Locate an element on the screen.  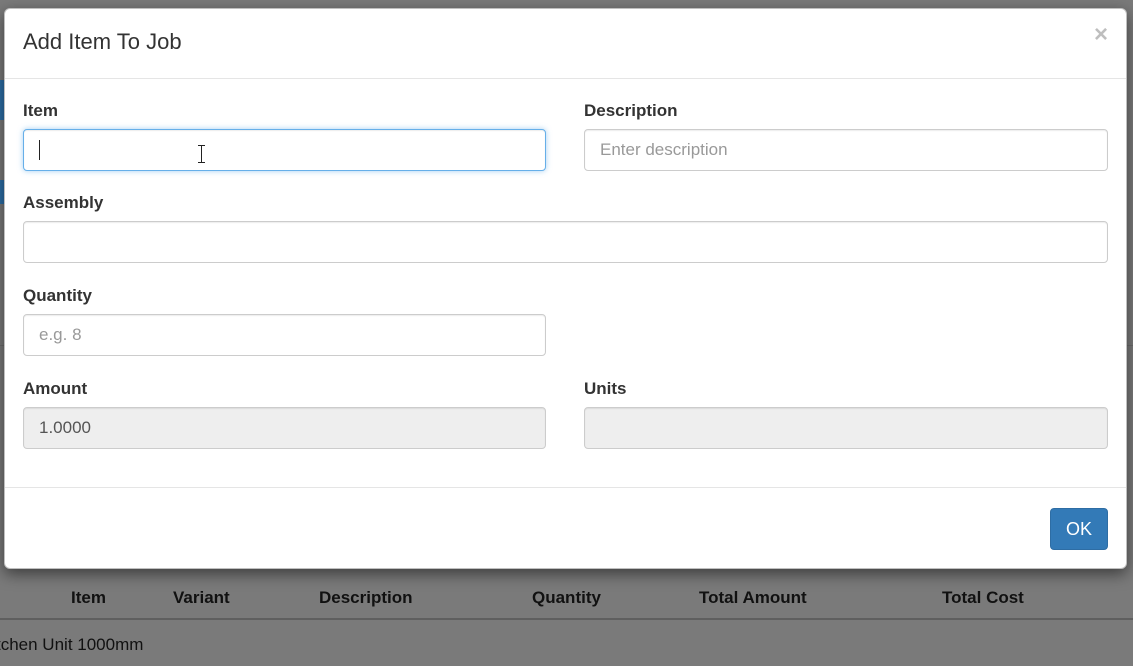
modal-title: Add Item To Job is located at coordinates (102, 41).